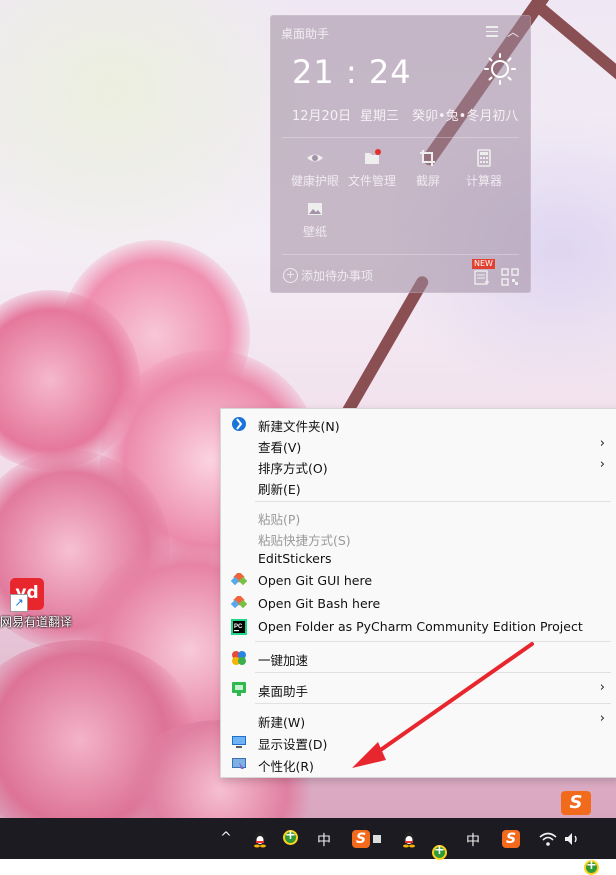 The height and width of the screenshot is (875, 616). Describe the element at coordinates (226, 839) in the screenshot. I see `chevron-up-icon: ^` at that location.